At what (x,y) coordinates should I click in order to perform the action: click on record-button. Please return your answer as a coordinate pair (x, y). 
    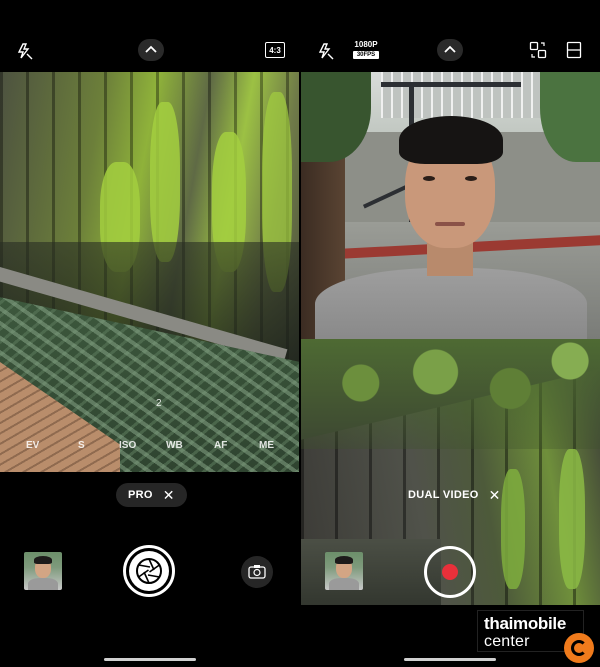
    Looking at the image, I should click on (450, 572).